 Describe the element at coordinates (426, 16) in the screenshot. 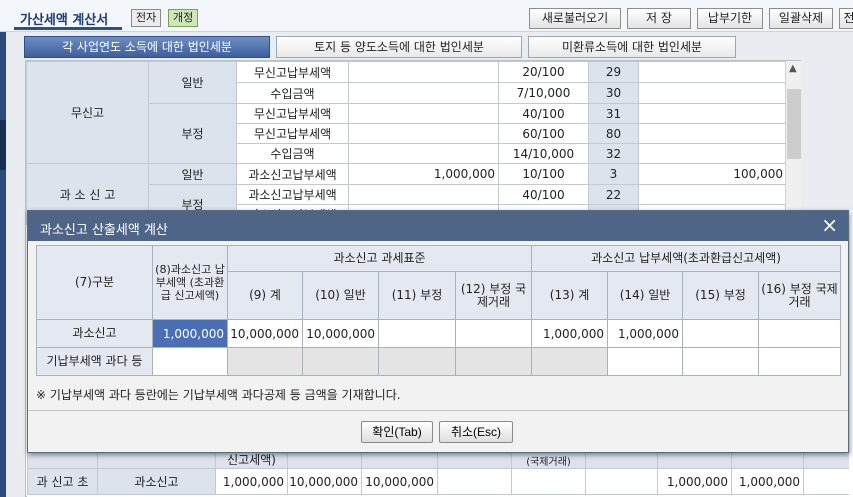

I see `title-bar: 가산세액 계산서 전자 개정 새로불러오기 저 장 납부기한 일괄삭제 전` at that location.